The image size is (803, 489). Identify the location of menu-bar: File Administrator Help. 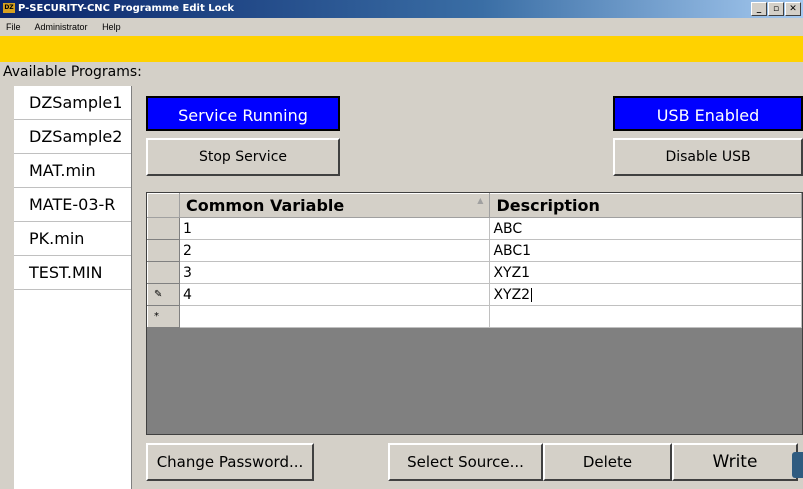
(401, 27).